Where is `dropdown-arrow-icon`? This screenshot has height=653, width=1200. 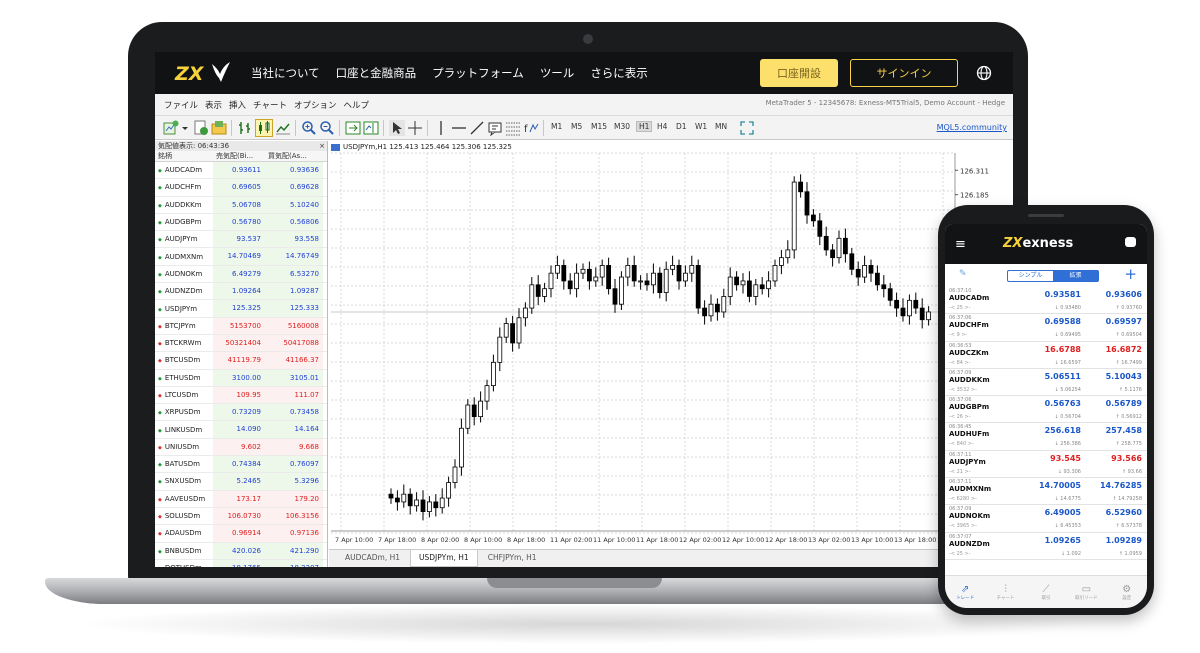 dropdown-arrow-icon is located at coordinates (185, 128).